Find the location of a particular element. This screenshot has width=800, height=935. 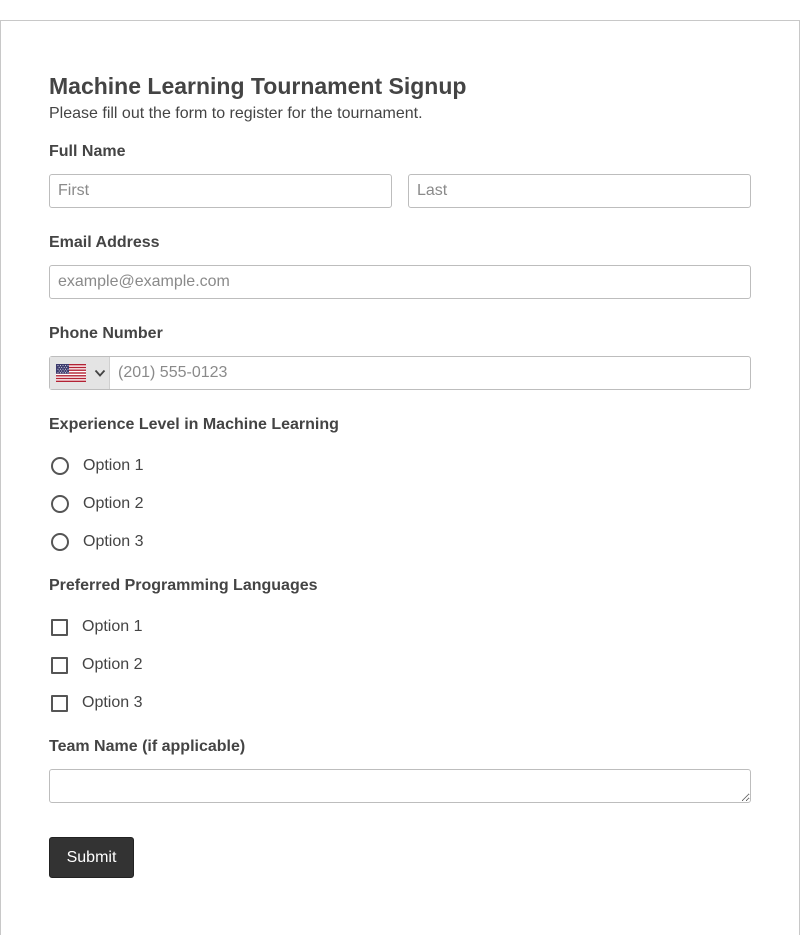

experience-option-label: Option 3 is located at coordinates (113, 541).